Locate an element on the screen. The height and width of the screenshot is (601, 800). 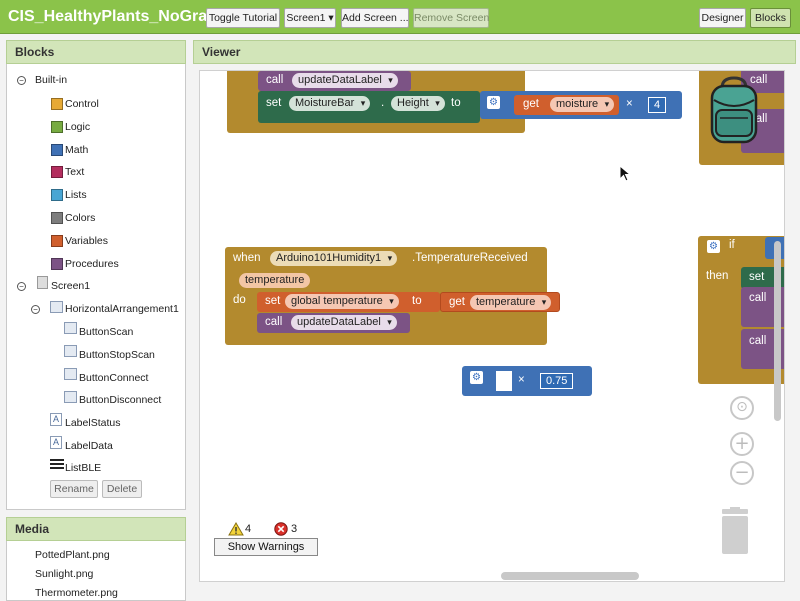
media-file: Sunlight.png is located at coordinates (64, 574).